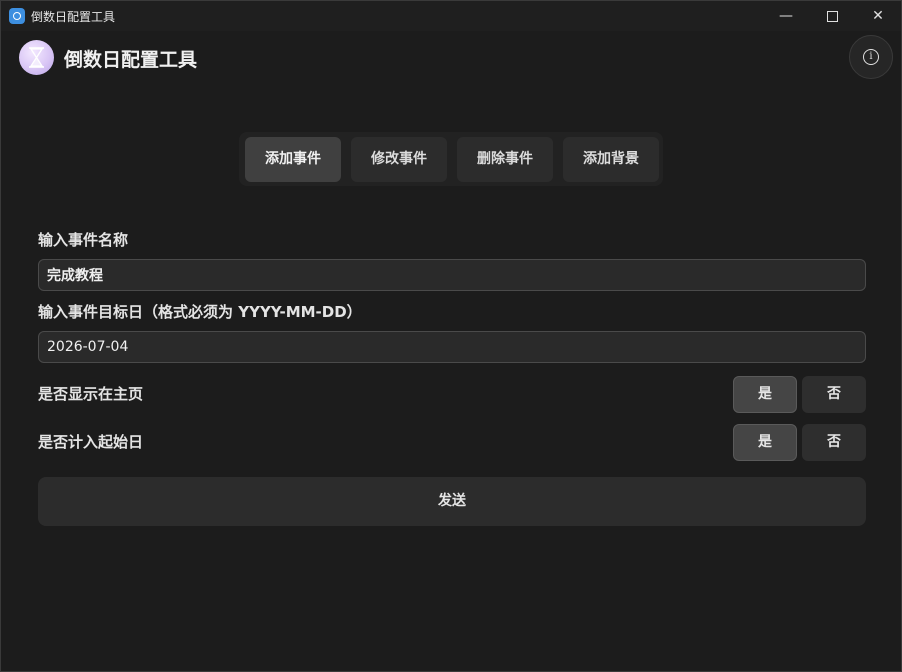  What do you see at coordinates (765, 442) in the screenshot?
I see `count-start-yes-button: 是` at bounding box center [765, 442].